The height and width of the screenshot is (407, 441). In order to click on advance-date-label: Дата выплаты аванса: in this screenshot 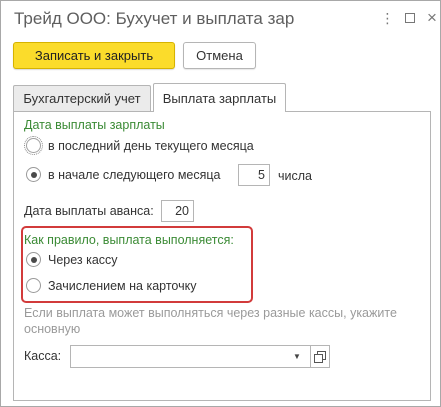, I will do `click(89, 211)`.